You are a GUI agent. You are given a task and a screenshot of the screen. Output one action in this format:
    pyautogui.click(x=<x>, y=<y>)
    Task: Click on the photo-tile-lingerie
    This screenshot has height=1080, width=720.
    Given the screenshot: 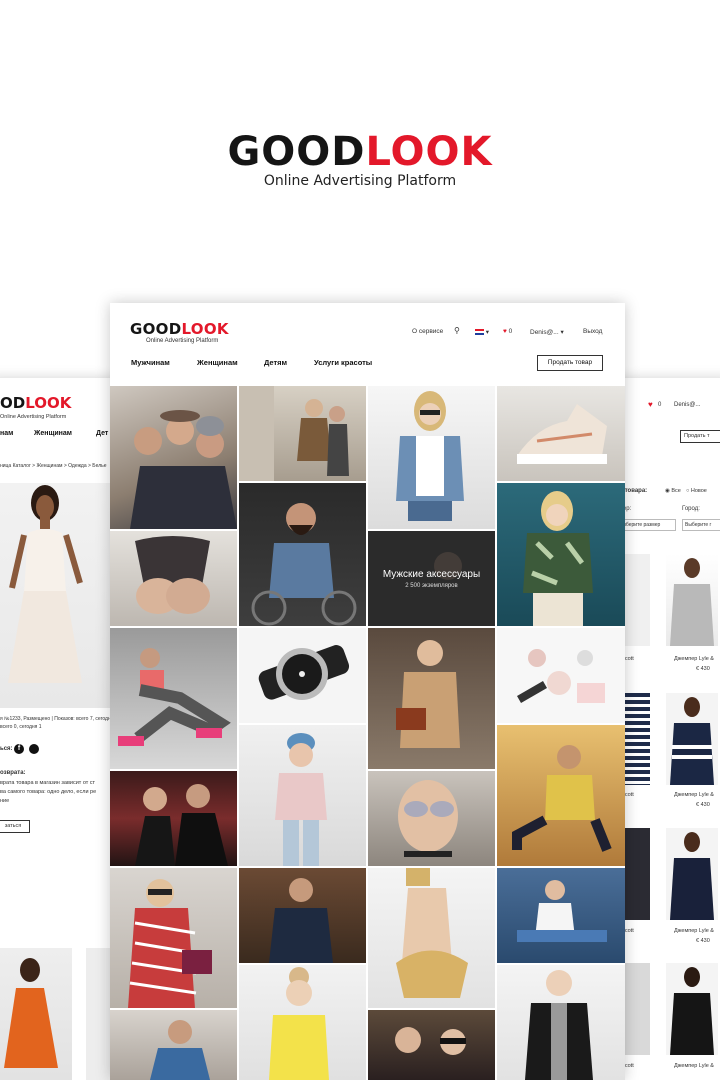 What is the action you would take?
    pyautogui.click(x=173, y=578)
    